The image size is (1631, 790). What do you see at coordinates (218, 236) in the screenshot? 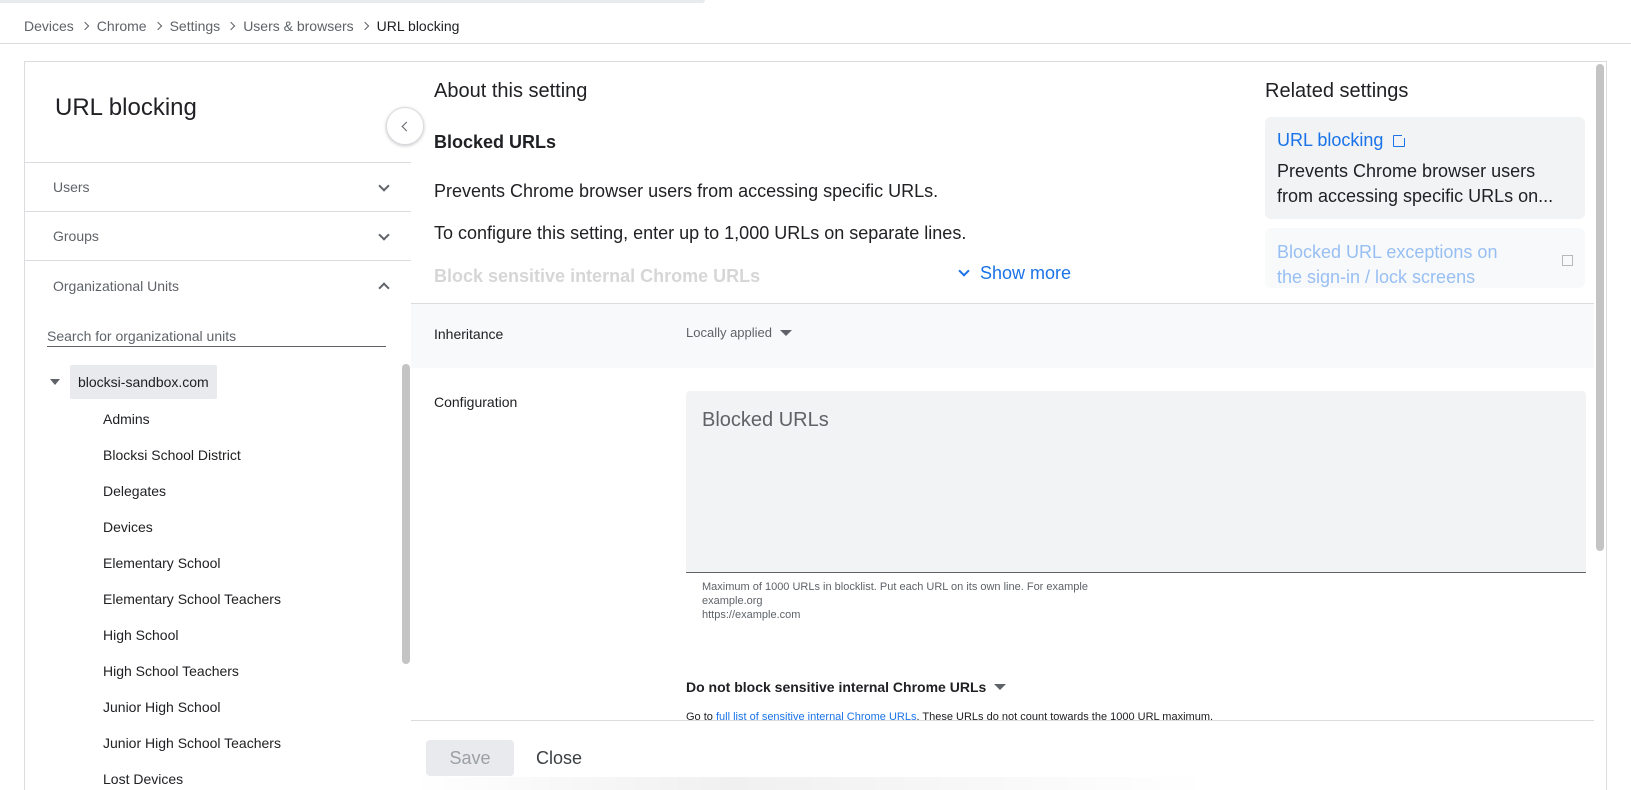
I see `section-groups: Groups` at bounding box center [218, 236].